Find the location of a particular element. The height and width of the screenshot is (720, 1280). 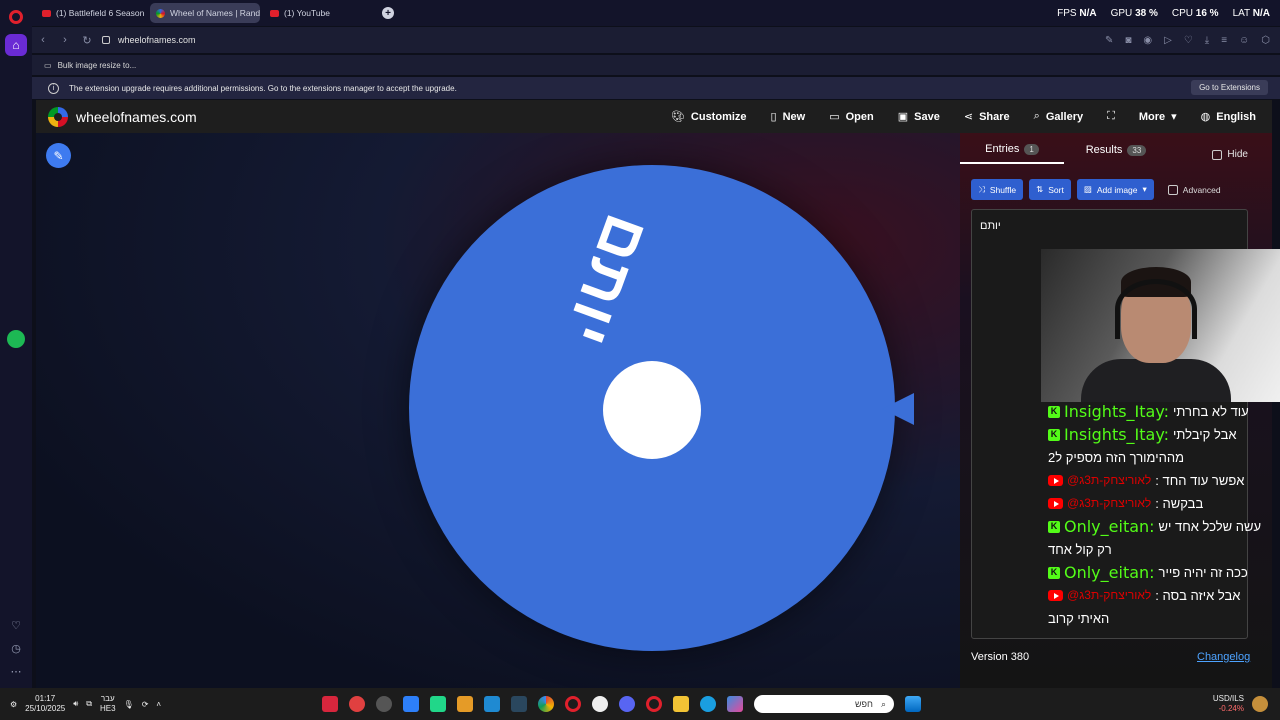

url-text: wheelofnames.com is located at coordinates (157, 40).